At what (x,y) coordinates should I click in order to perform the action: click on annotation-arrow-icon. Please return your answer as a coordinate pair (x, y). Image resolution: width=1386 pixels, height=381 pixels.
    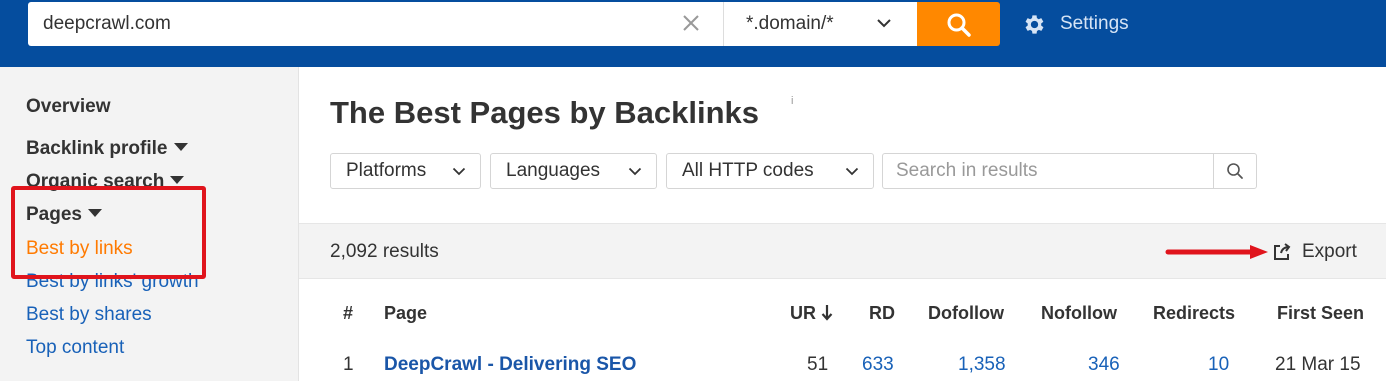
    Looking at the image, I should click on (1216, 252).